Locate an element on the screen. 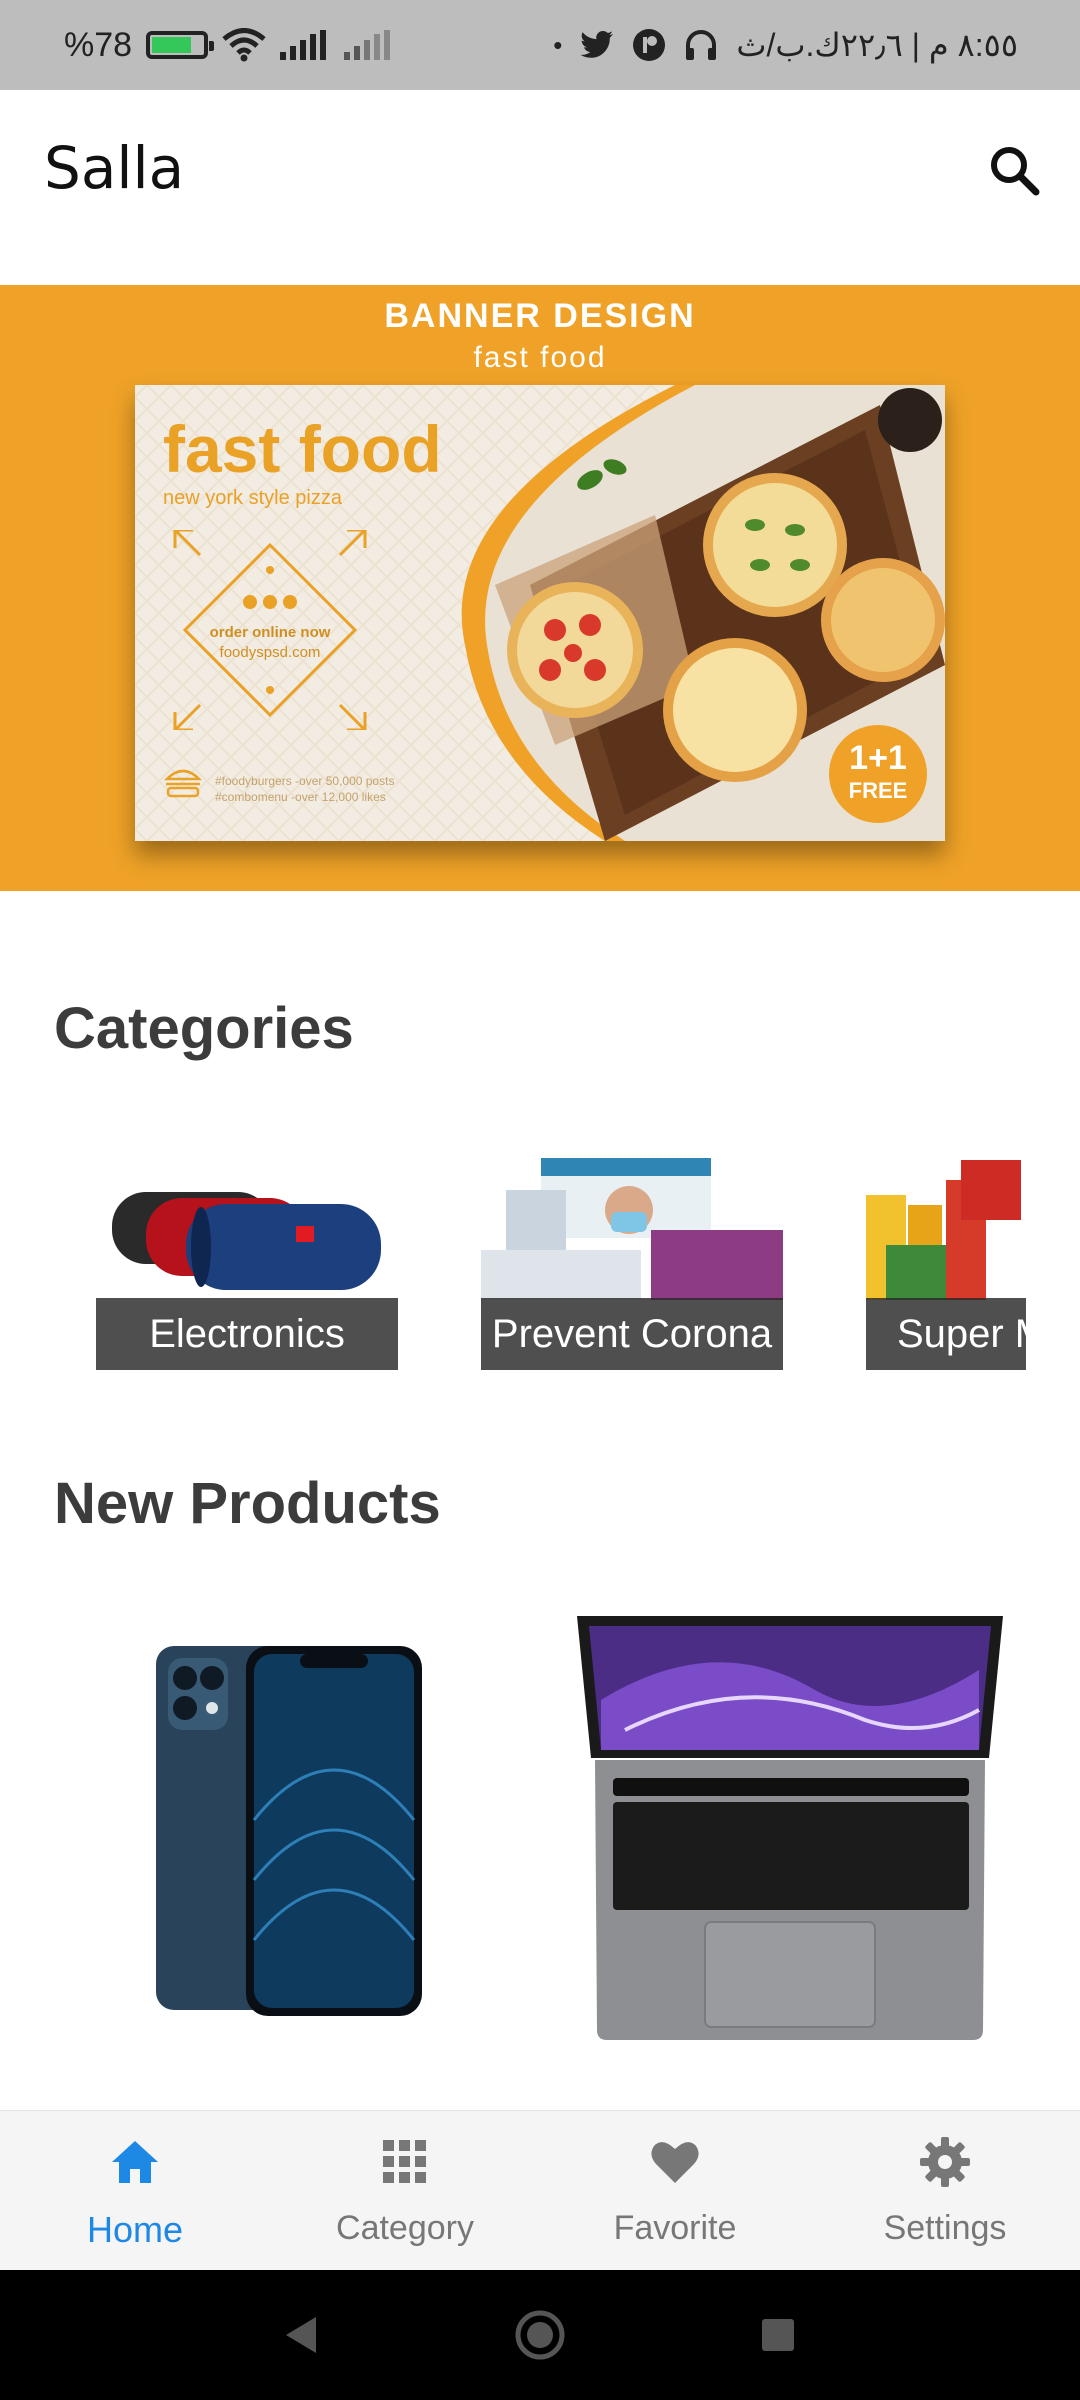 The height and width of the screenshot is (2400, 1080). app-bar: Salla is located at coordinates (540, 190).